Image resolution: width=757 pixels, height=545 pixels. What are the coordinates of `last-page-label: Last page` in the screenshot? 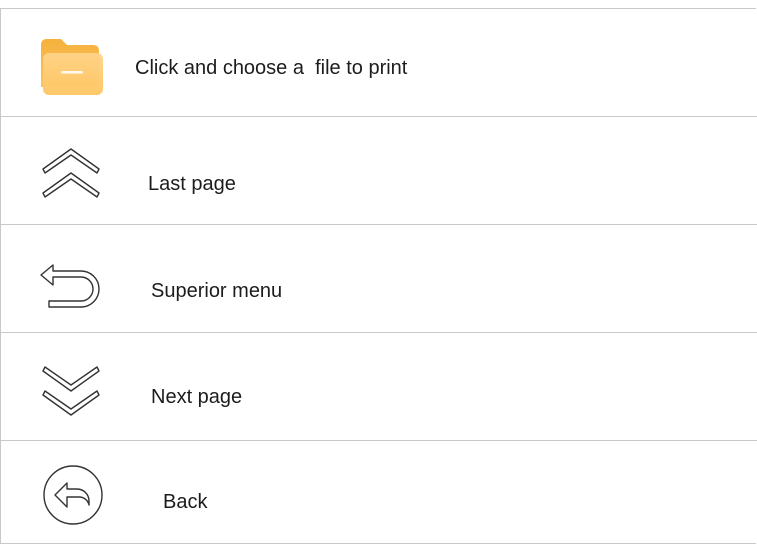 It's located at (192, 184).